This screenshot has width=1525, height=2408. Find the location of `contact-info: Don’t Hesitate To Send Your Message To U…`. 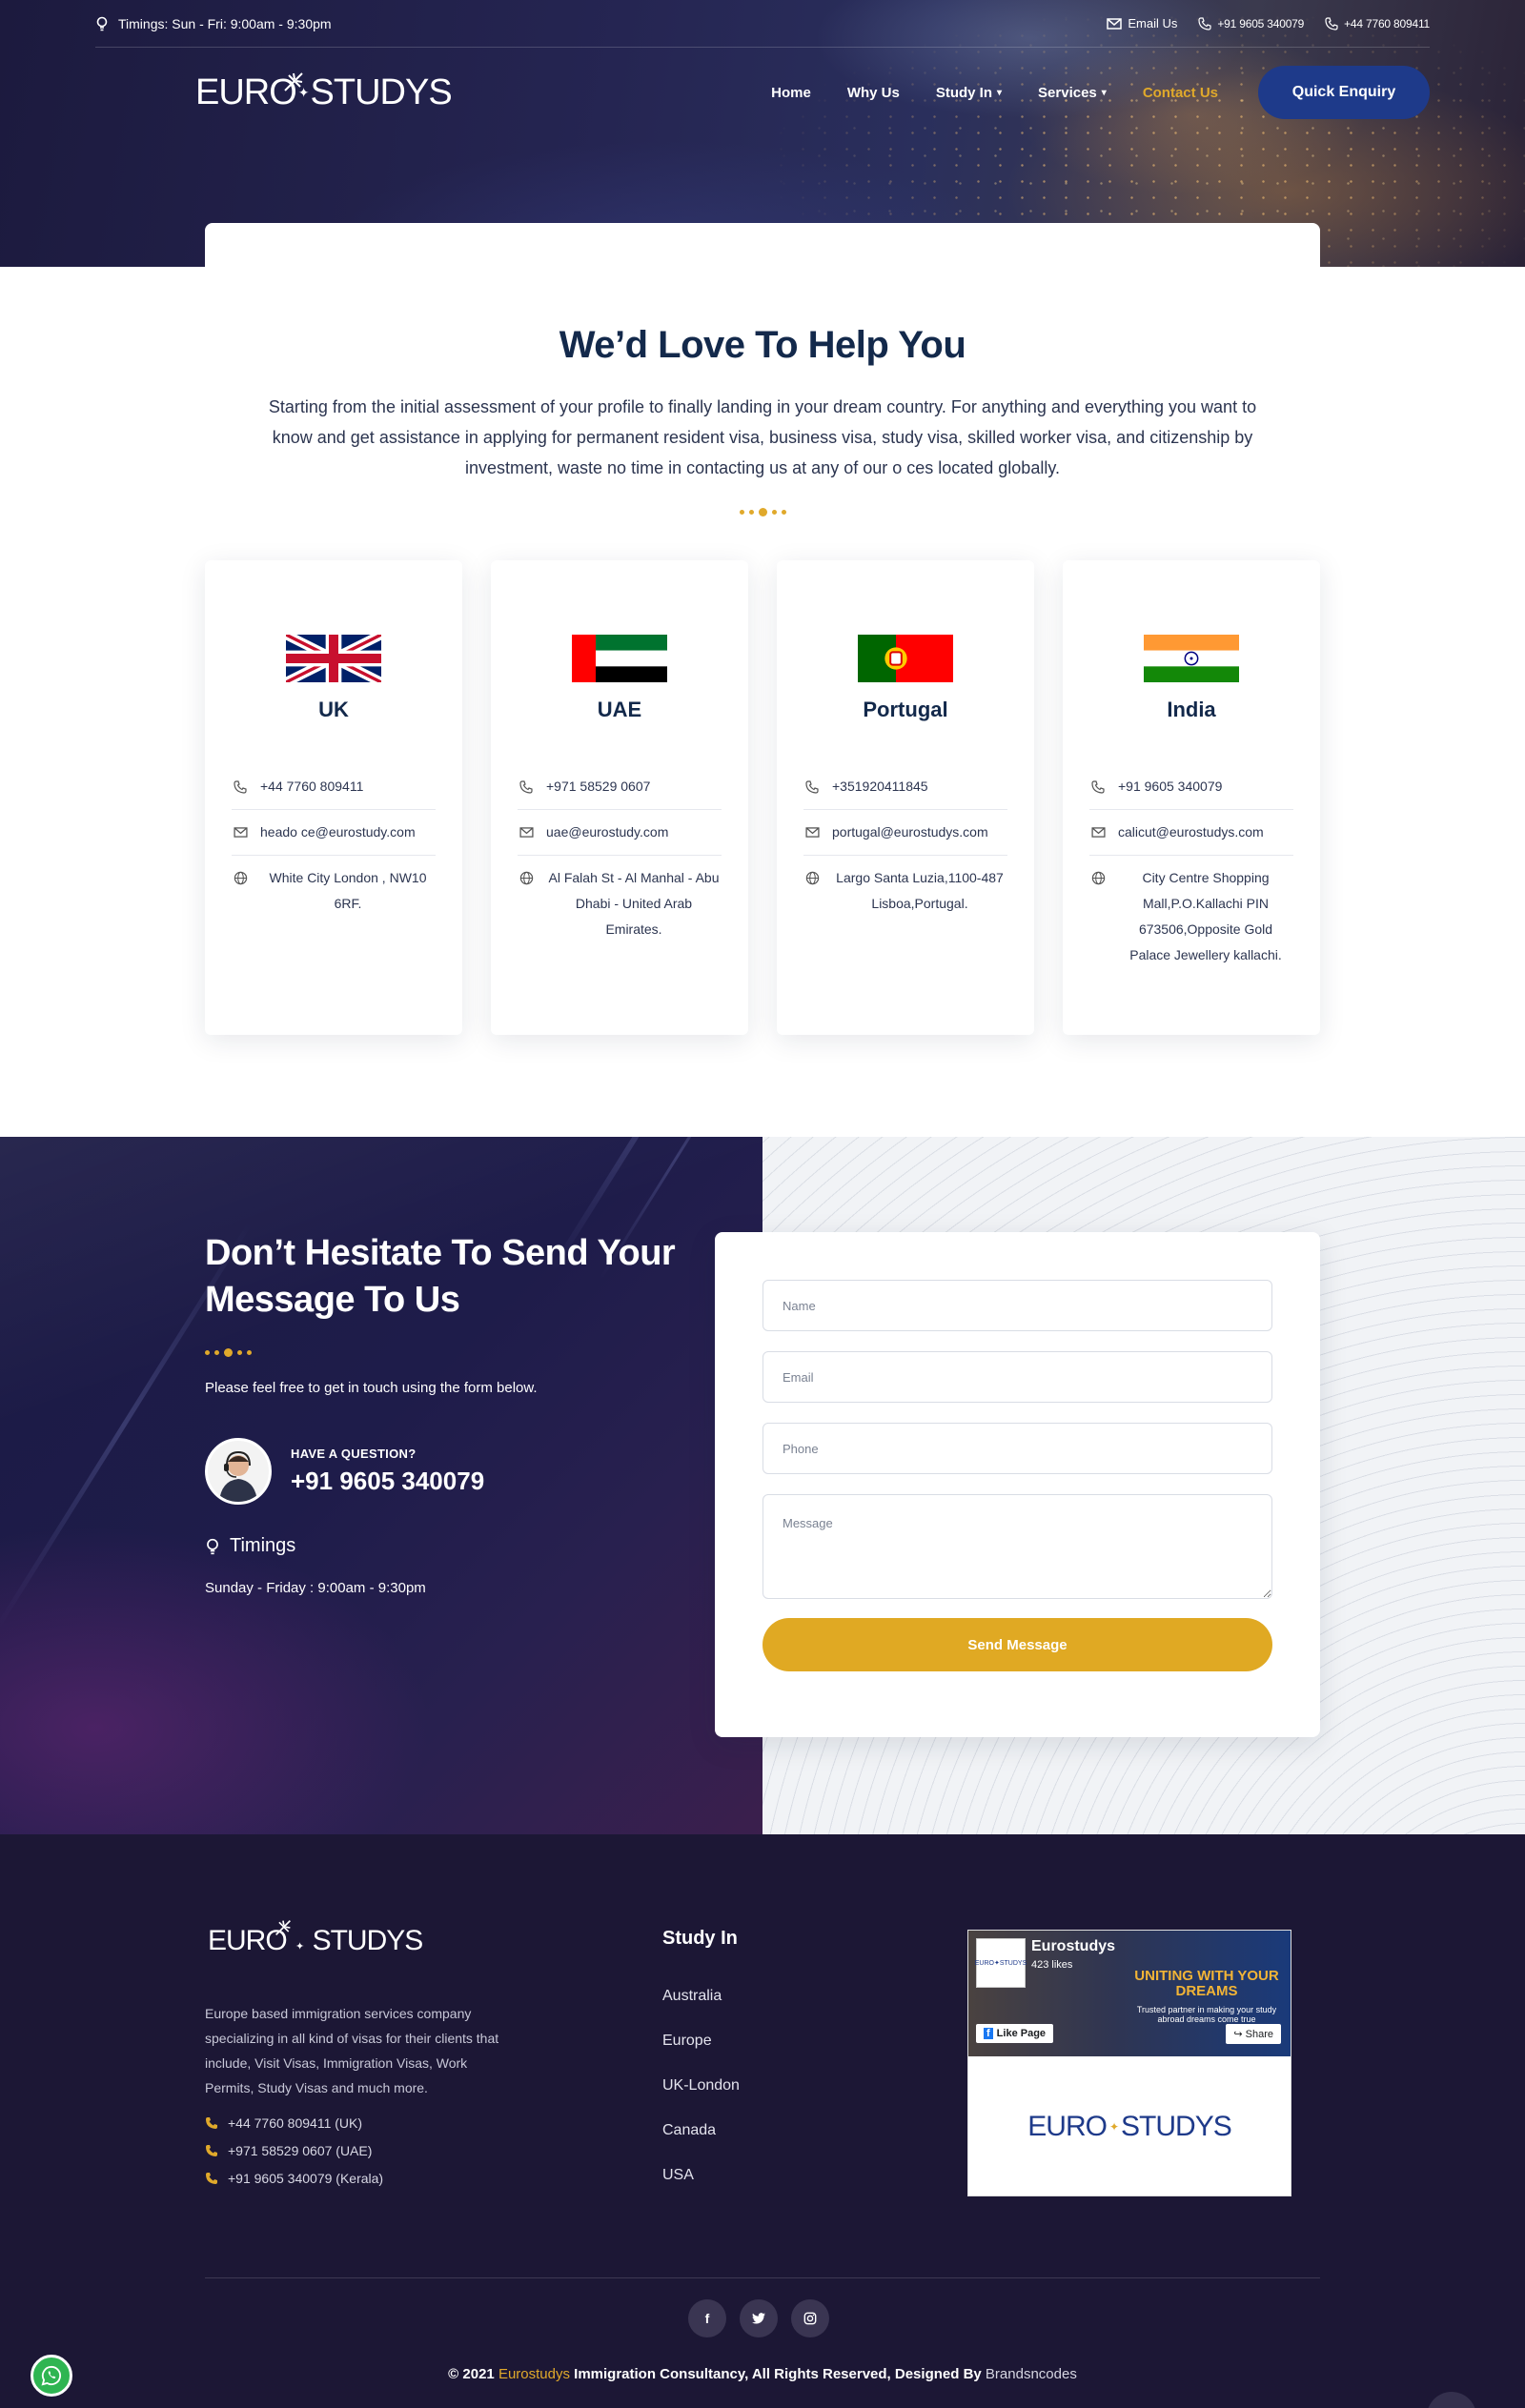

contact-info: Don’t Hesitate To Send Your Message To U… is located at coordinates (453, 1413).